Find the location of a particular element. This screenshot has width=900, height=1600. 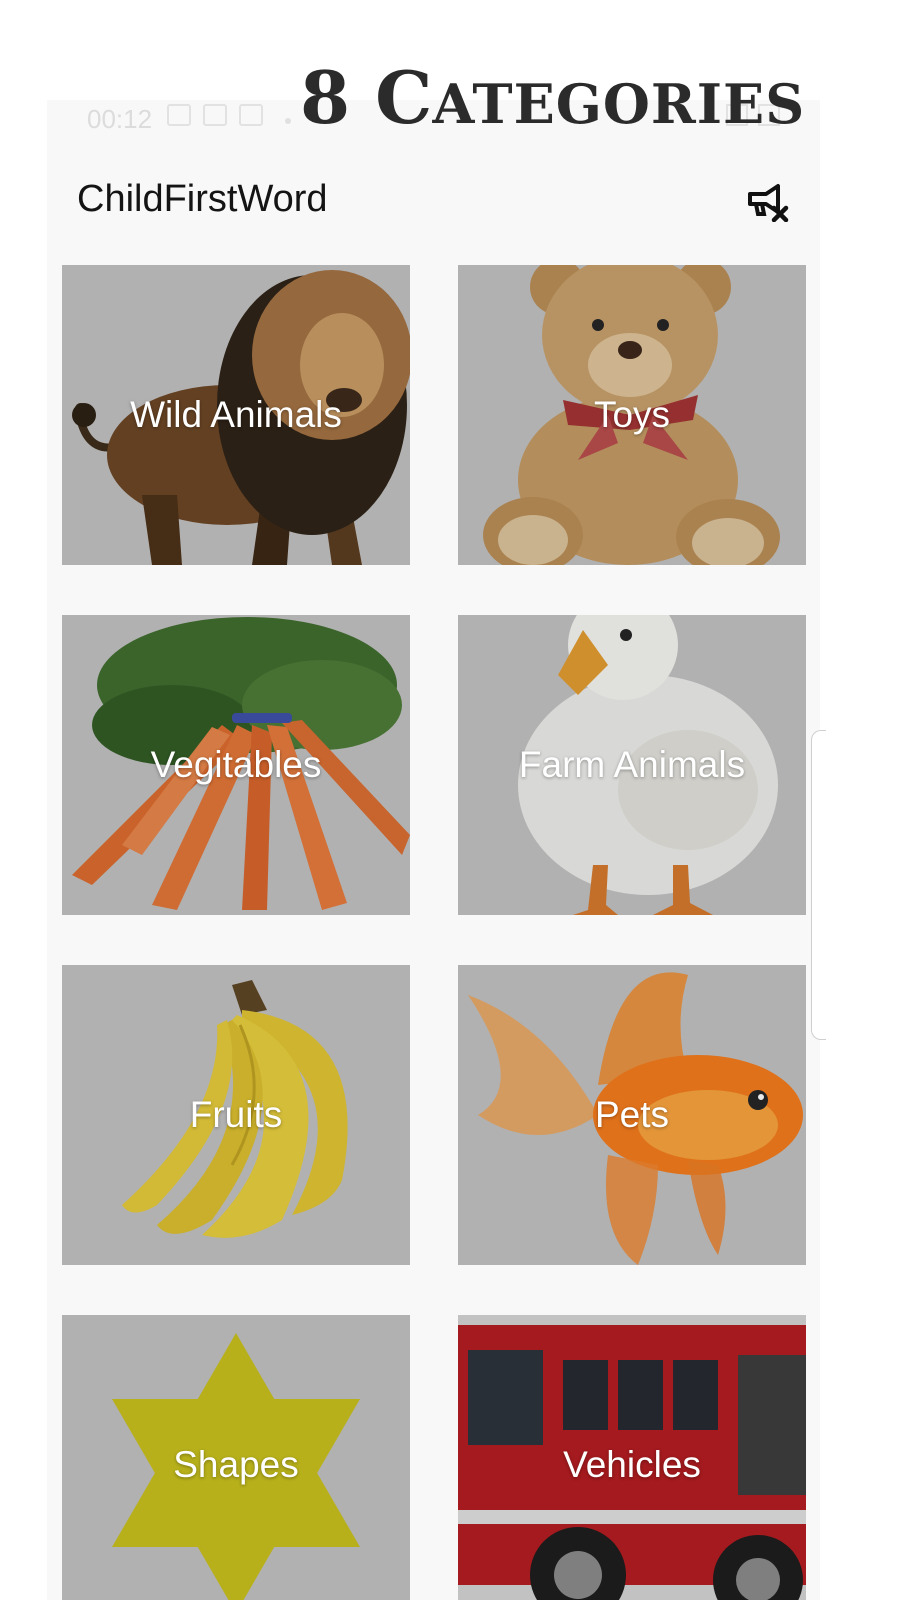

category-label: Wild Animals is located at coordinates (236, 414).